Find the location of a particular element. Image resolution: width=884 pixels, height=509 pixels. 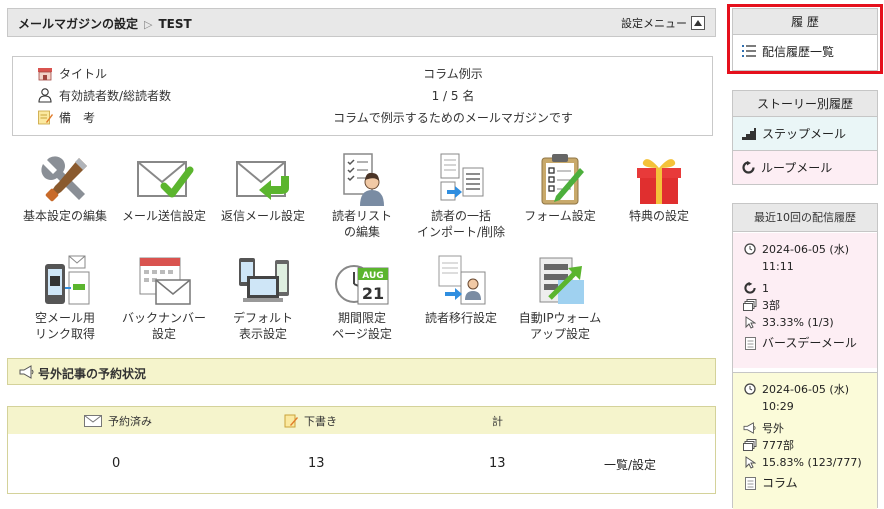

col-draft: 下書き is located at coordinates (310, 421).